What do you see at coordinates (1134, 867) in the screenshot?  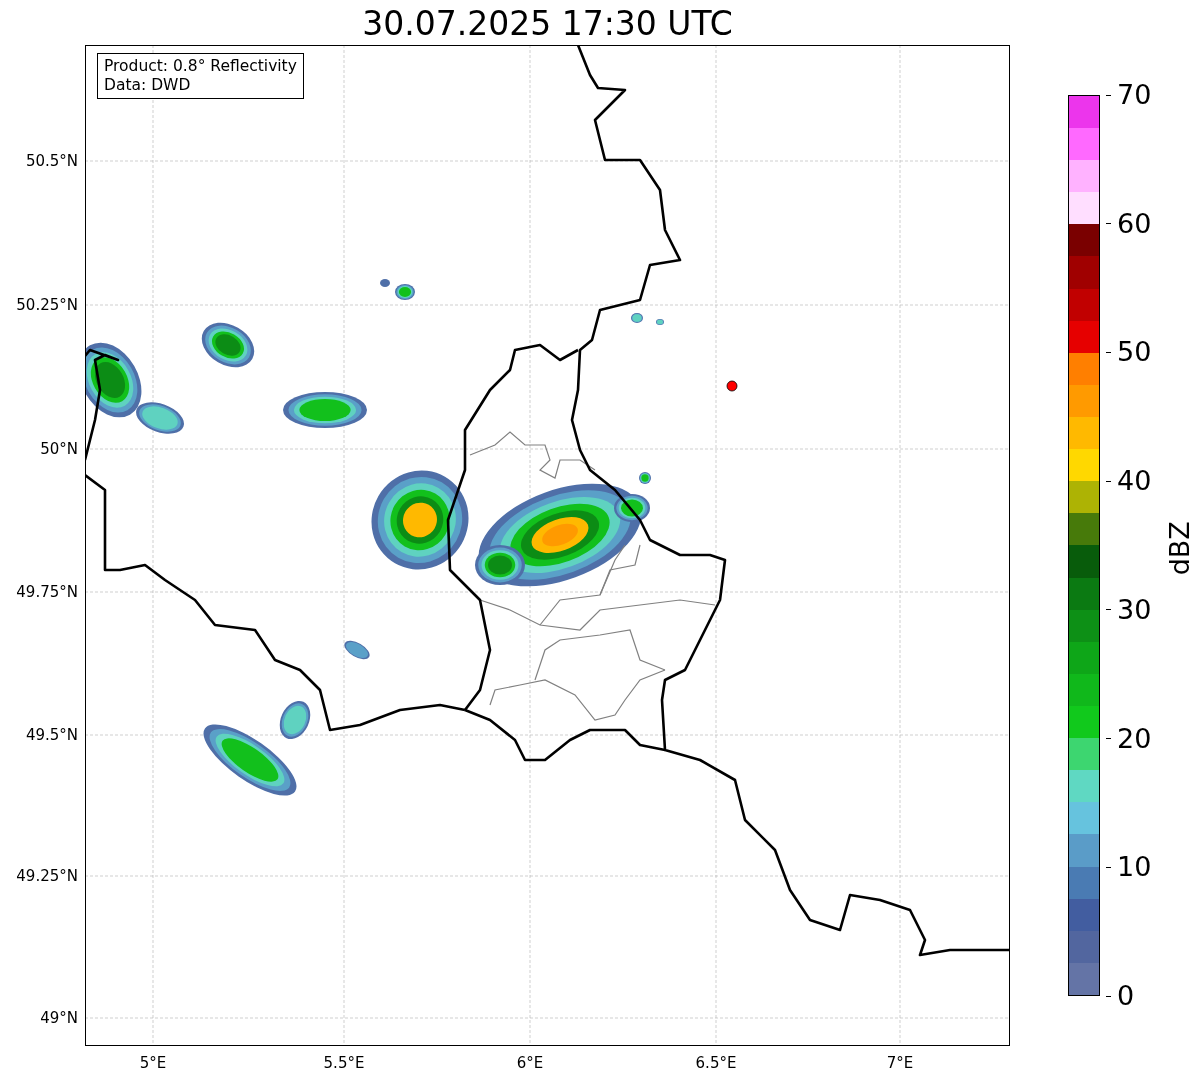 I see `colorbar-tick-label: 10` at bounding box center [1134, 867].